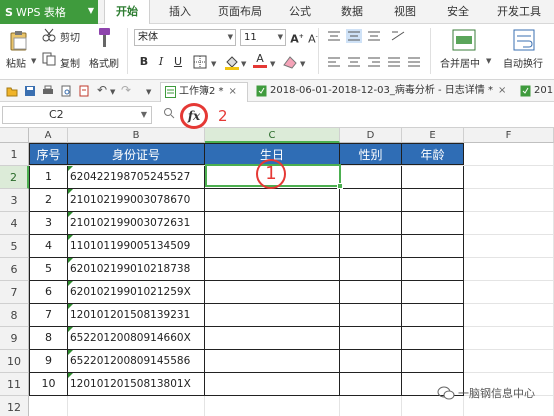 The height and width of the screenshot is (416, 554). I want to click on index-cell: 7, so click(48, 315).